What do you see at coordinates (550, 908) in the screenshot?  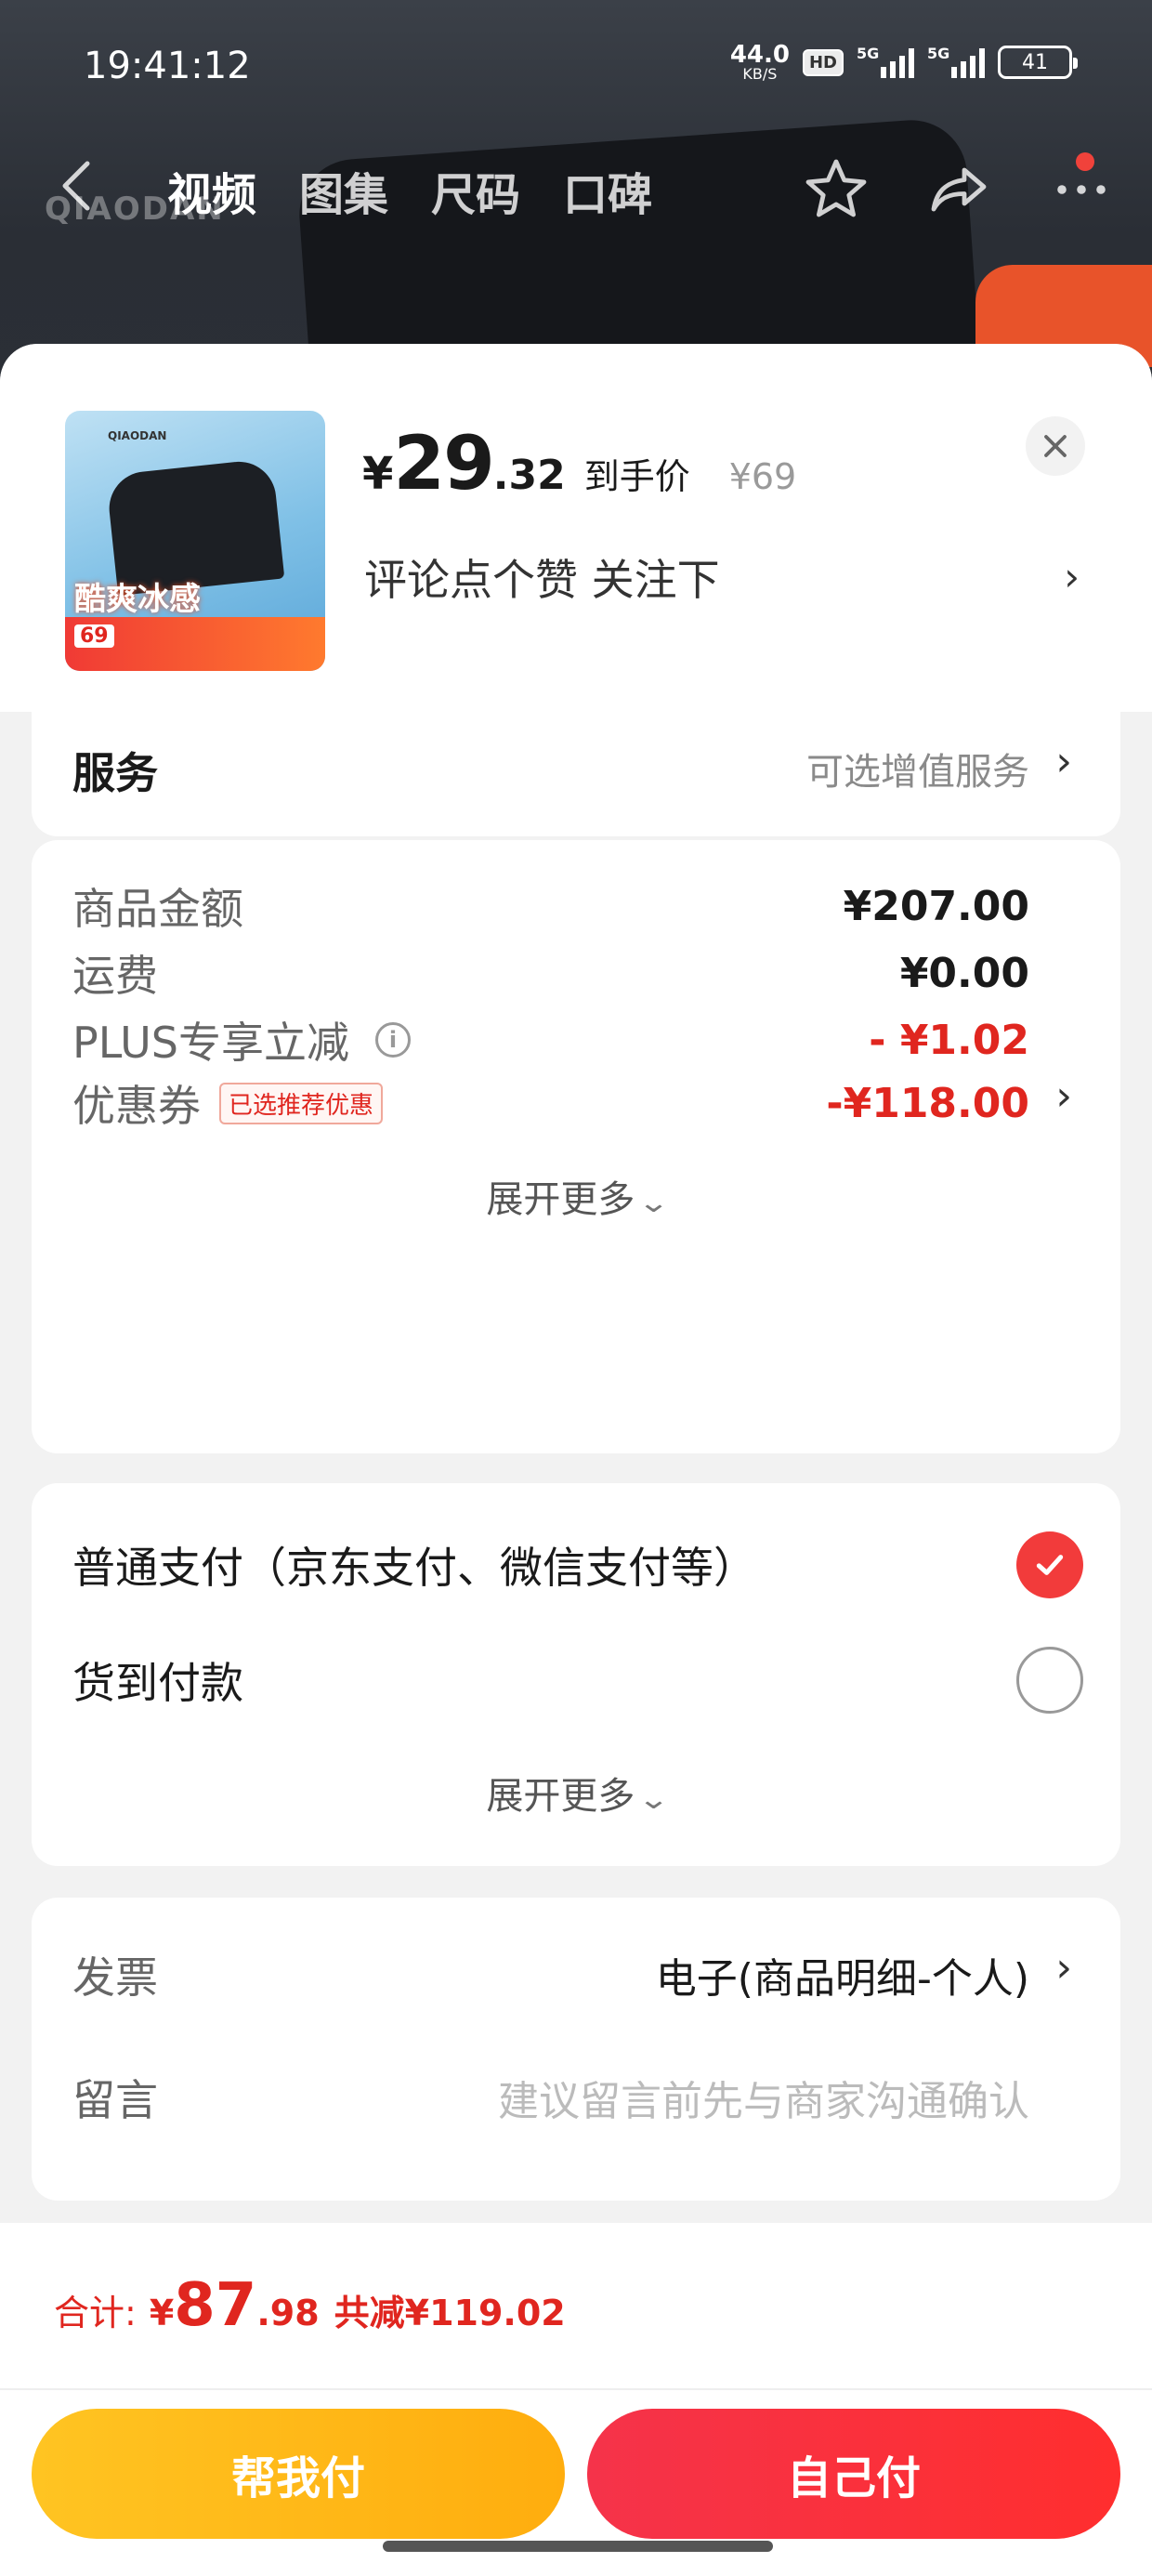 I see `goods-amount-row: 商品金额 ¥207.00` at bounding box center [550, 908].